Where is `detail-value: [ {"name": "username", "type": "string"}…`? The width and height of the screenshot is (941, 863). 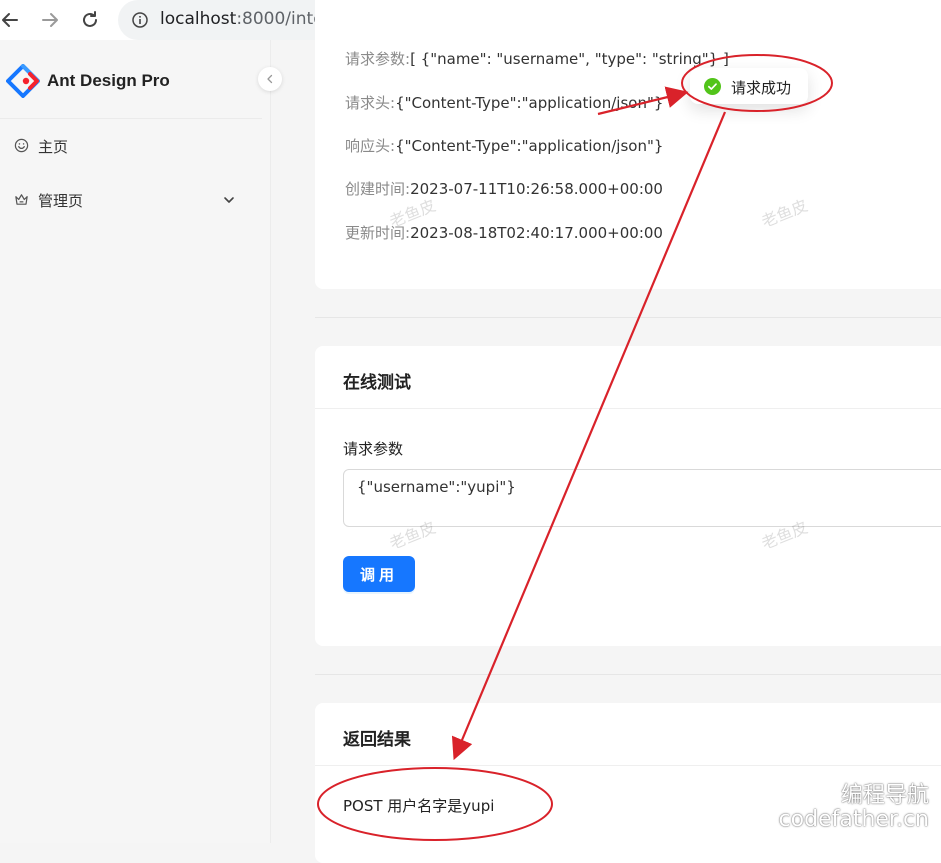
detail-value: [ {"name": "username", "type": "string"}… is located at coordinates (569, 59).